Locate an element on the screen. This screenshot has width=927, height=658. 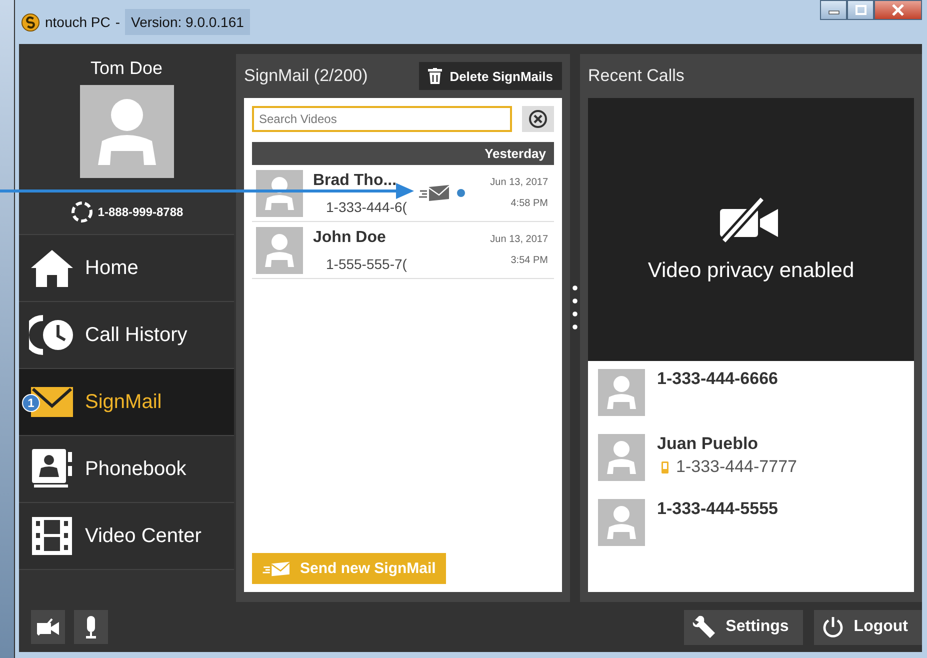
wrench-icon is located at coordinates (704, 627).